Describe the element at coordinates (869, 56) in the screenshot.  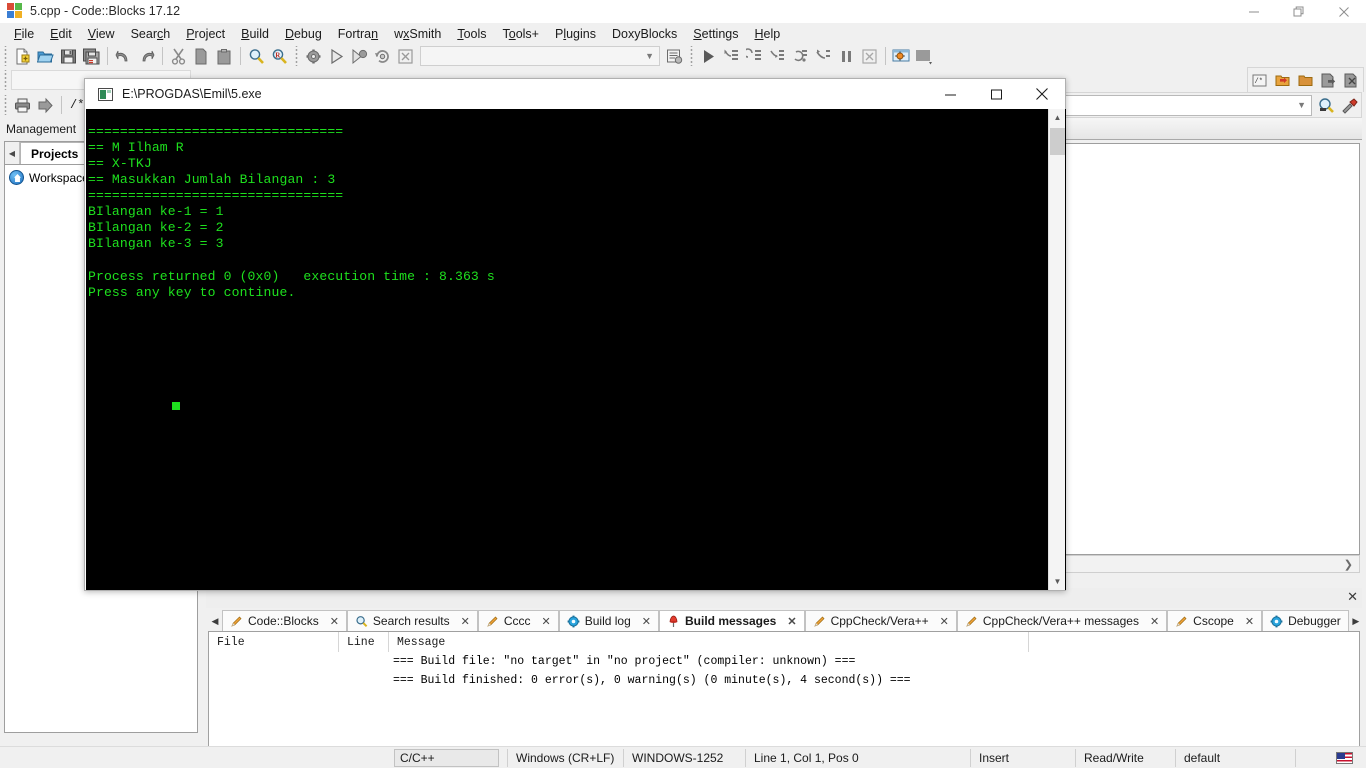
I see `debug-stop-icon` at that location.